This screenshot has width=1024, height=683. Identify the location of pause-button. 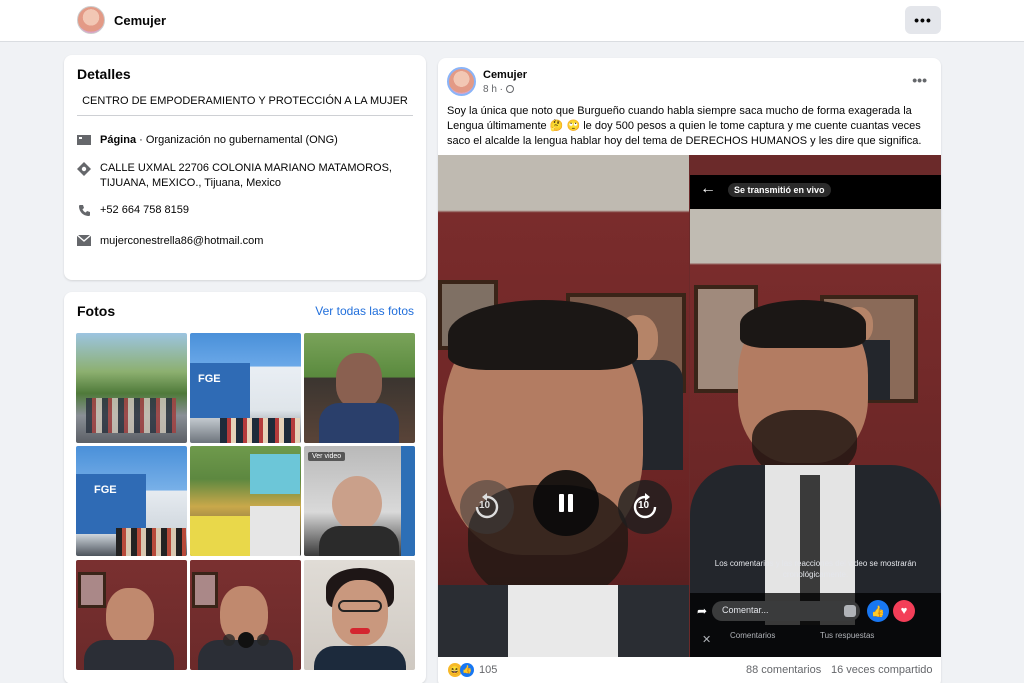
(566, 503).